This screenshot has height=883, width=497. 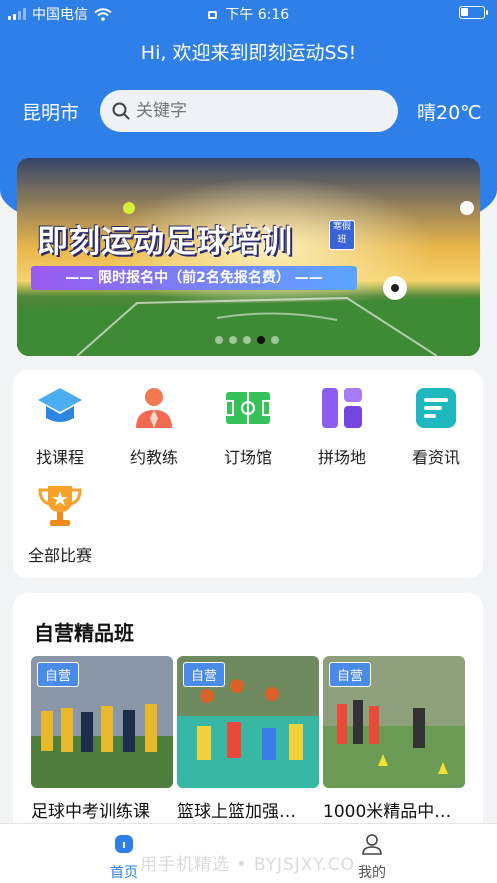 What do you see at coordinates (248, 408) in the screenshot?
I see `field-icon` at bounding box center [248, 408].